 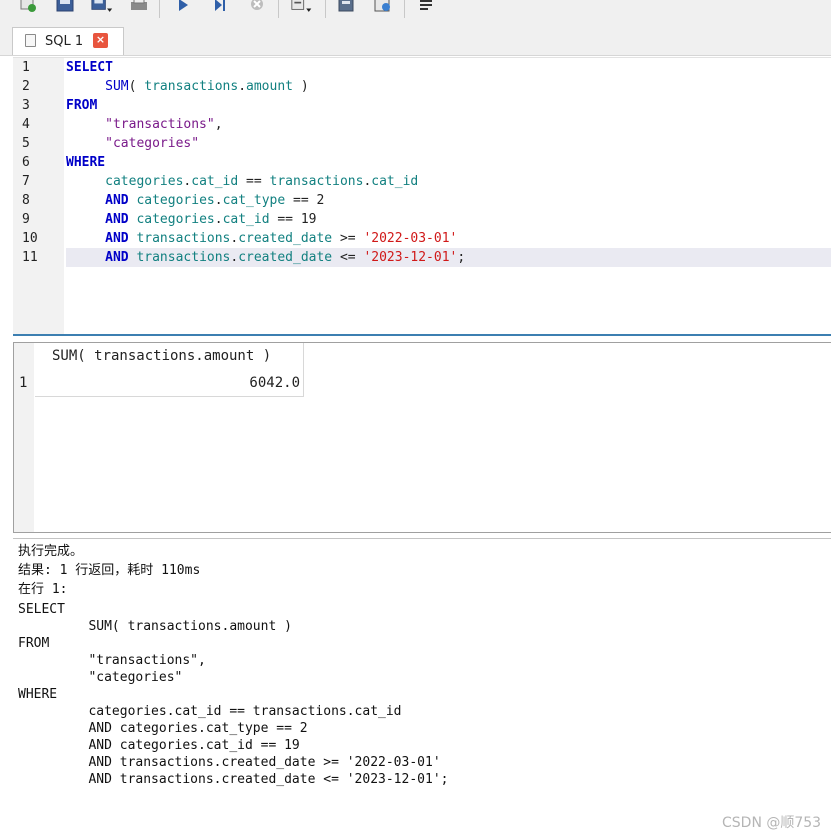 What do you see at coordinates (210, 711) in the screenshot?
I see `message-line: categories.cat_id == transactions.cat_id` at bounding box center [210, 711].